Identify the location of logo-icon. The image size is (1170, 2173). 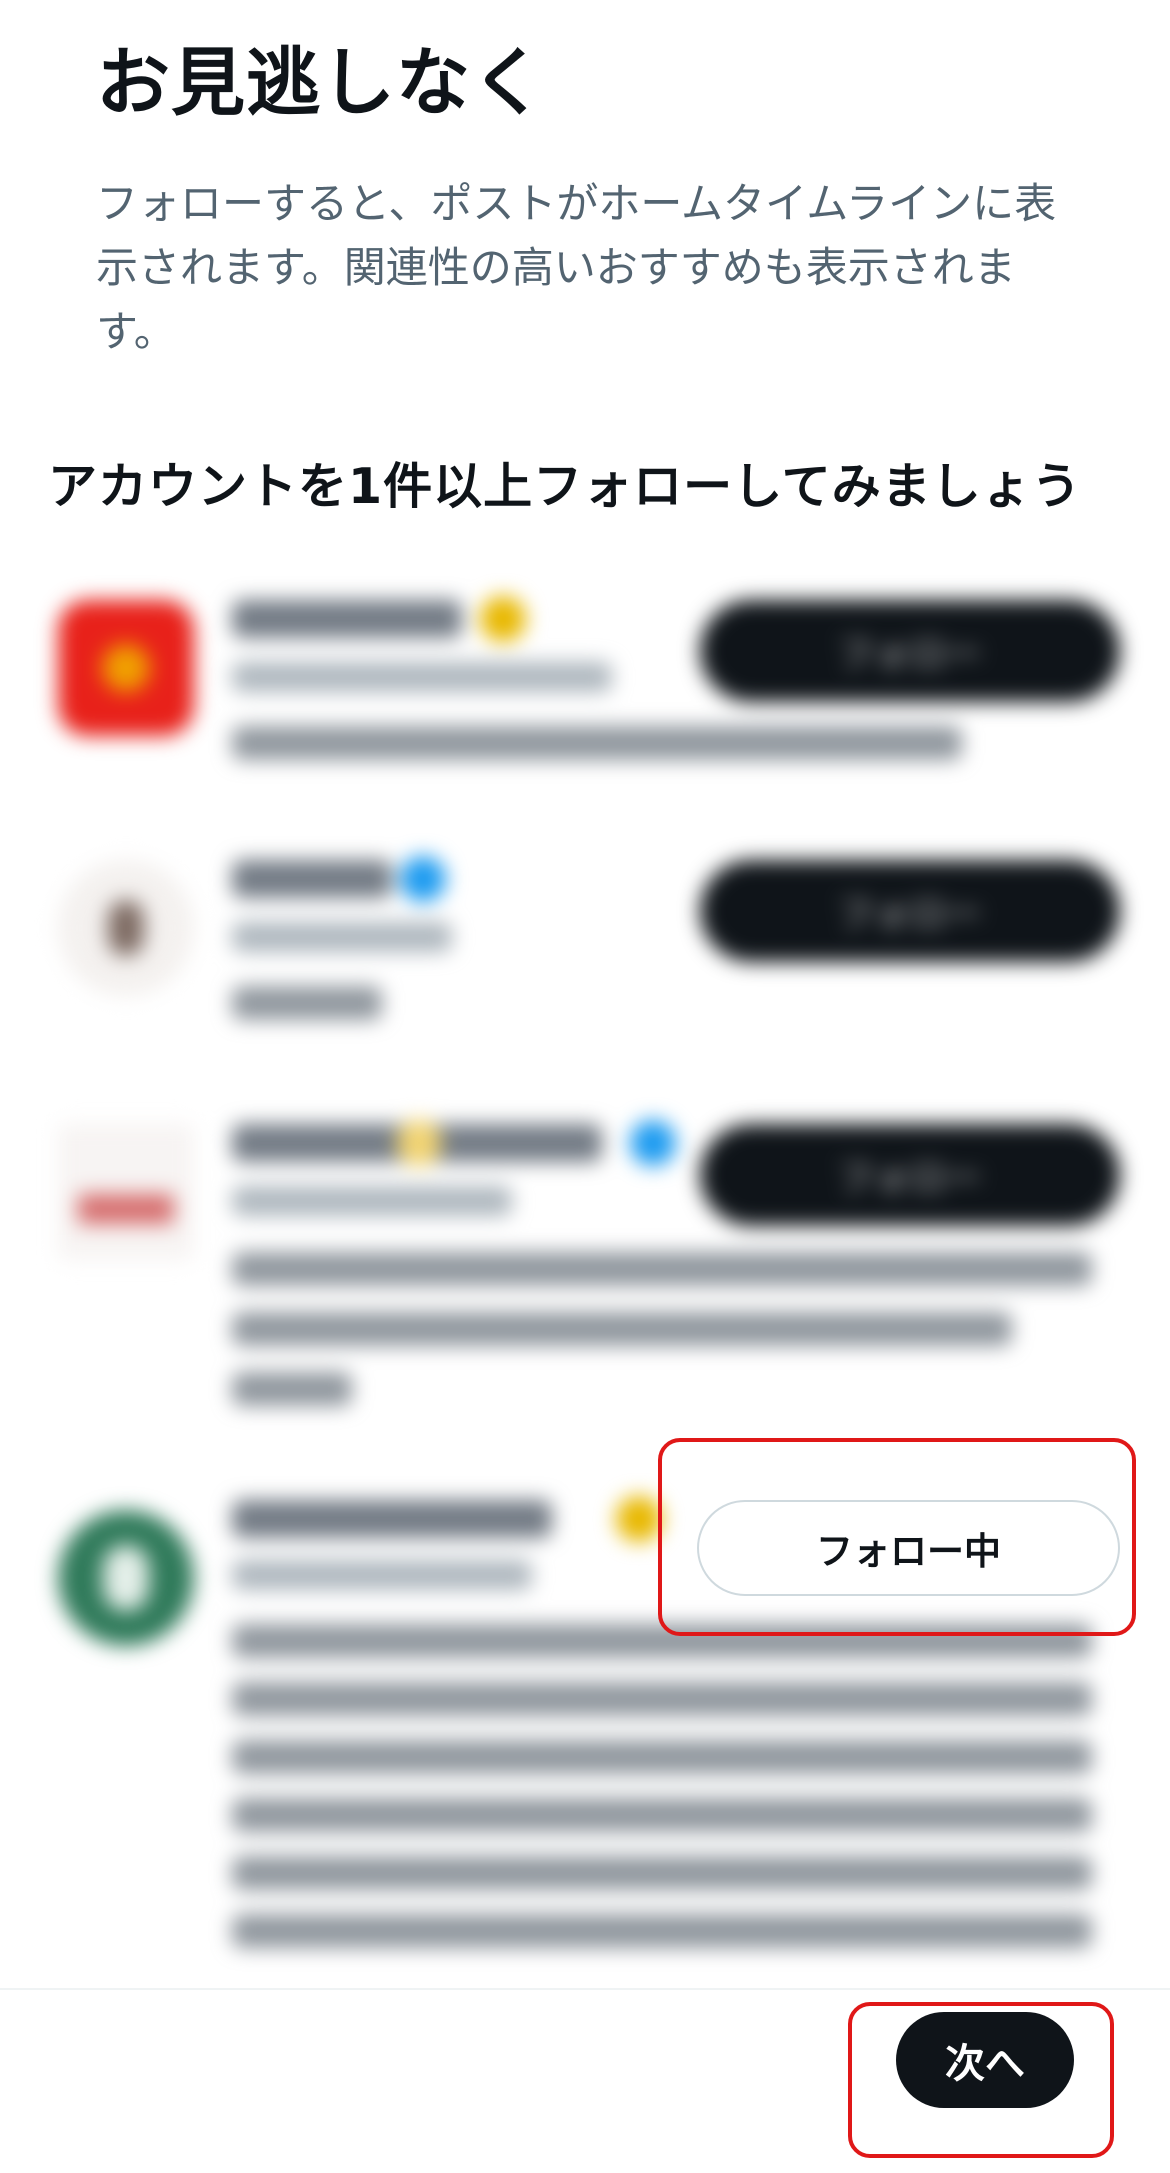
(126, 668).